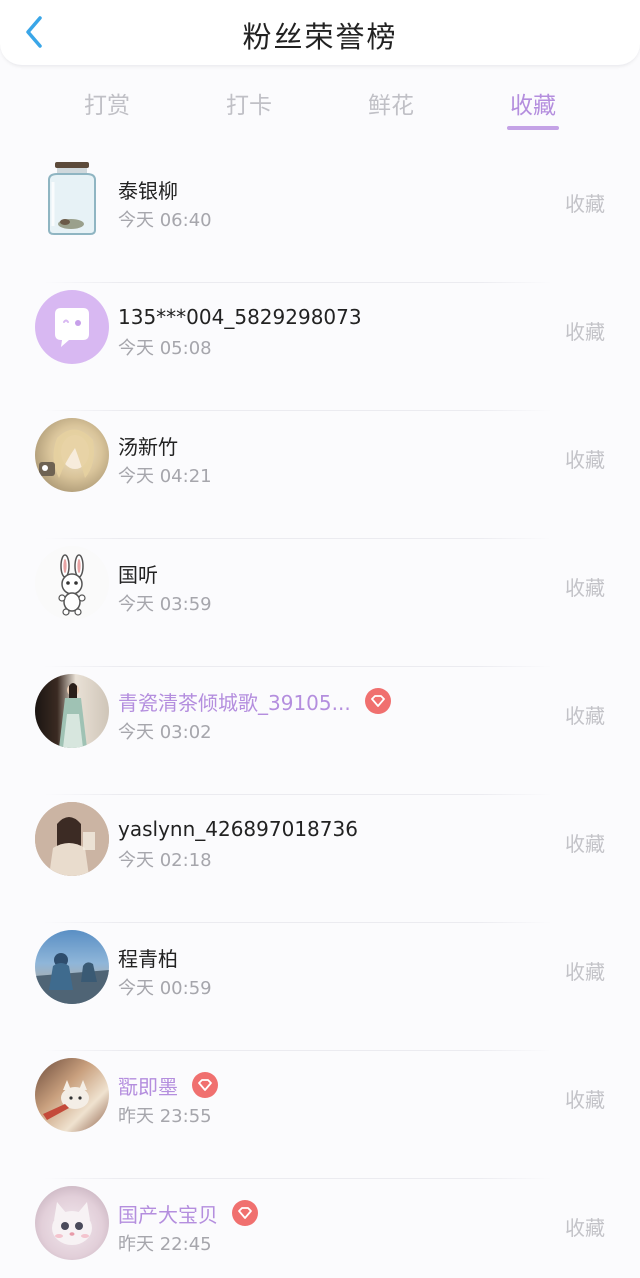  I want to click on photo-girl-avatar, so click(72, 711).